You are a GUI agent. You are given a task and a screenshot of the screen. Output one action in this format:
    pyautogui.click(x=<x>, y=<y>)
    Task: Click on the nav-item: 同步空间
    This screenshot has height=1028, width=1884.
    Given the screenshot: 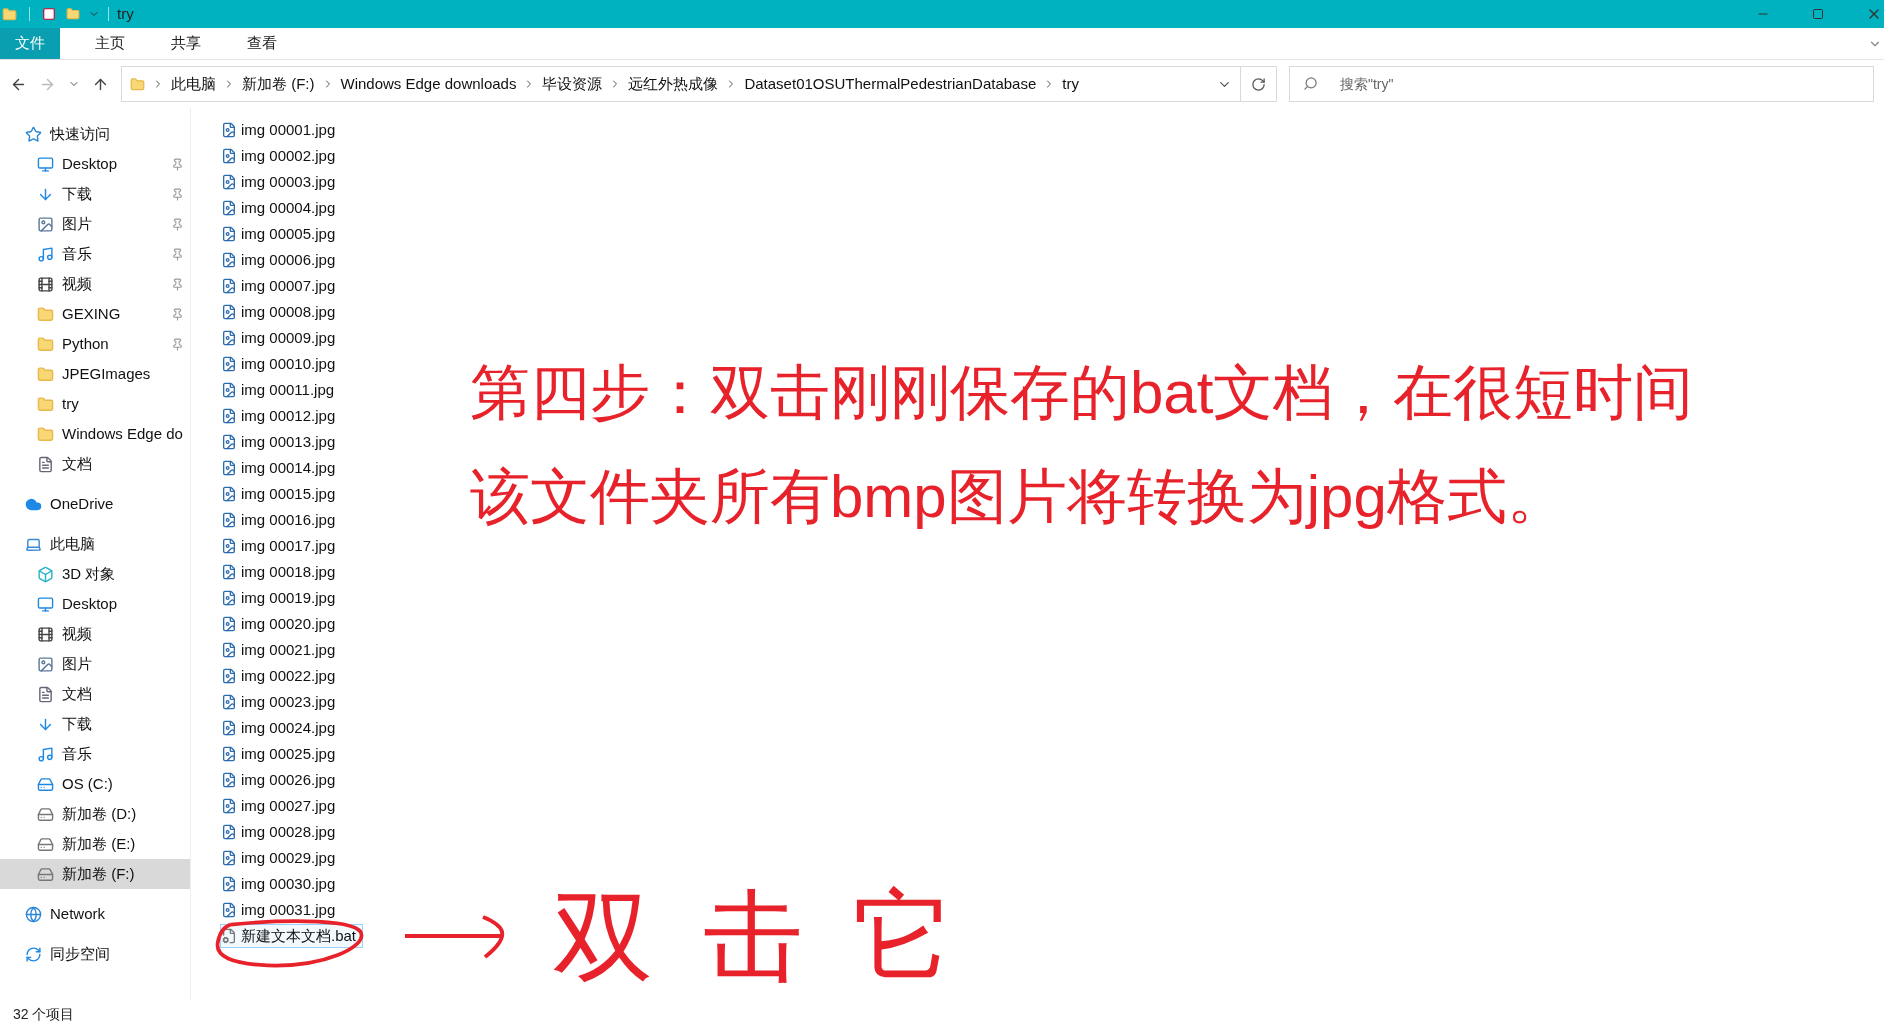 What is the action you would take?
    pyautogui.click(x=95, y=954)
    